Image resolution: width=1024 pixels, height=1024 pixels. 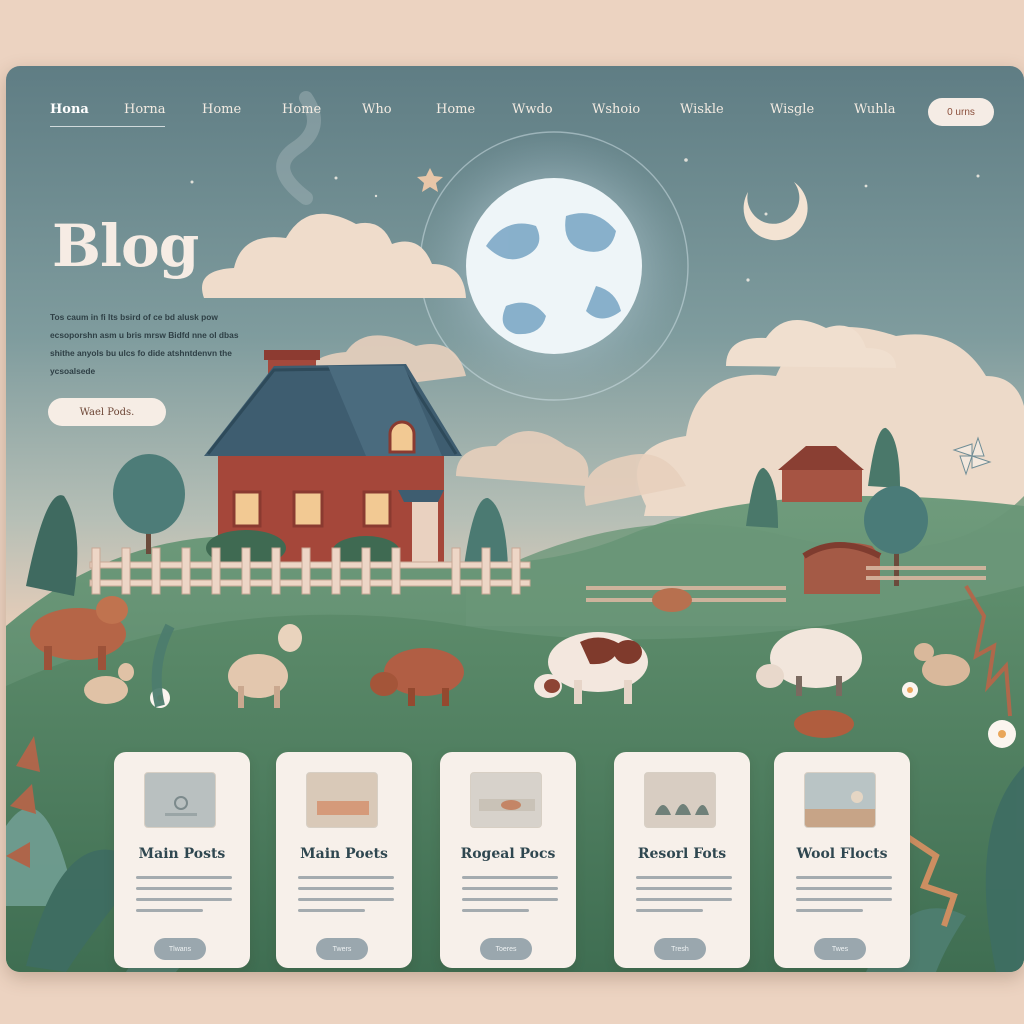 I want to click on animal-fox, so click(x=824, y=724).